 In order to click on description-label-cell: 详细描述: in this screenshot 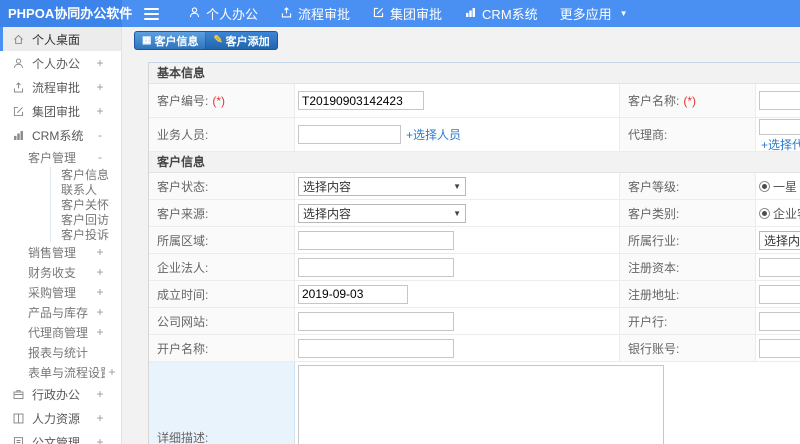, I will do `click(222, 403)`.